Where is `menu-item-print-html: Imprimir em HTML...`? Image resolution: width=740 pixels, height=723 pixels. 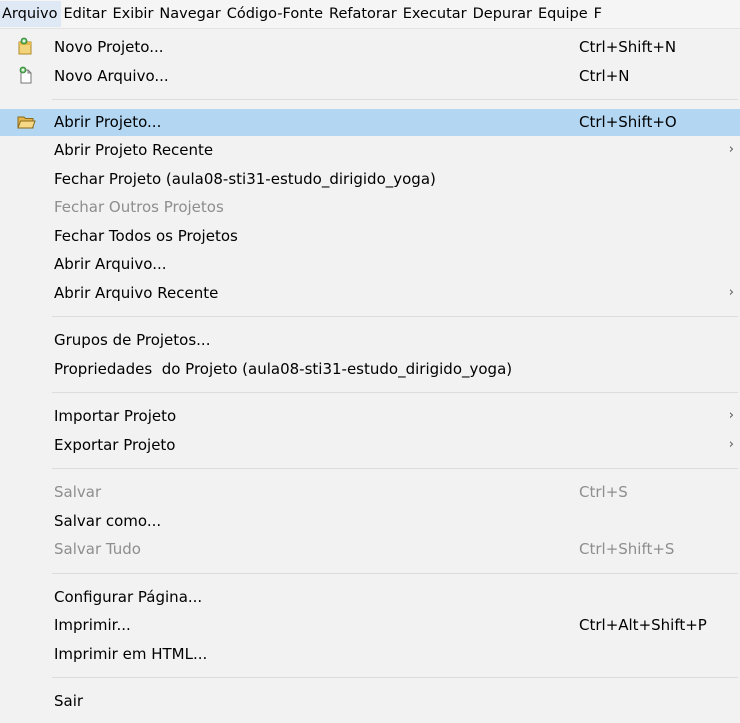 menu-item-print-html: Imprimir em HTML... is located at coordinates (370, 654).